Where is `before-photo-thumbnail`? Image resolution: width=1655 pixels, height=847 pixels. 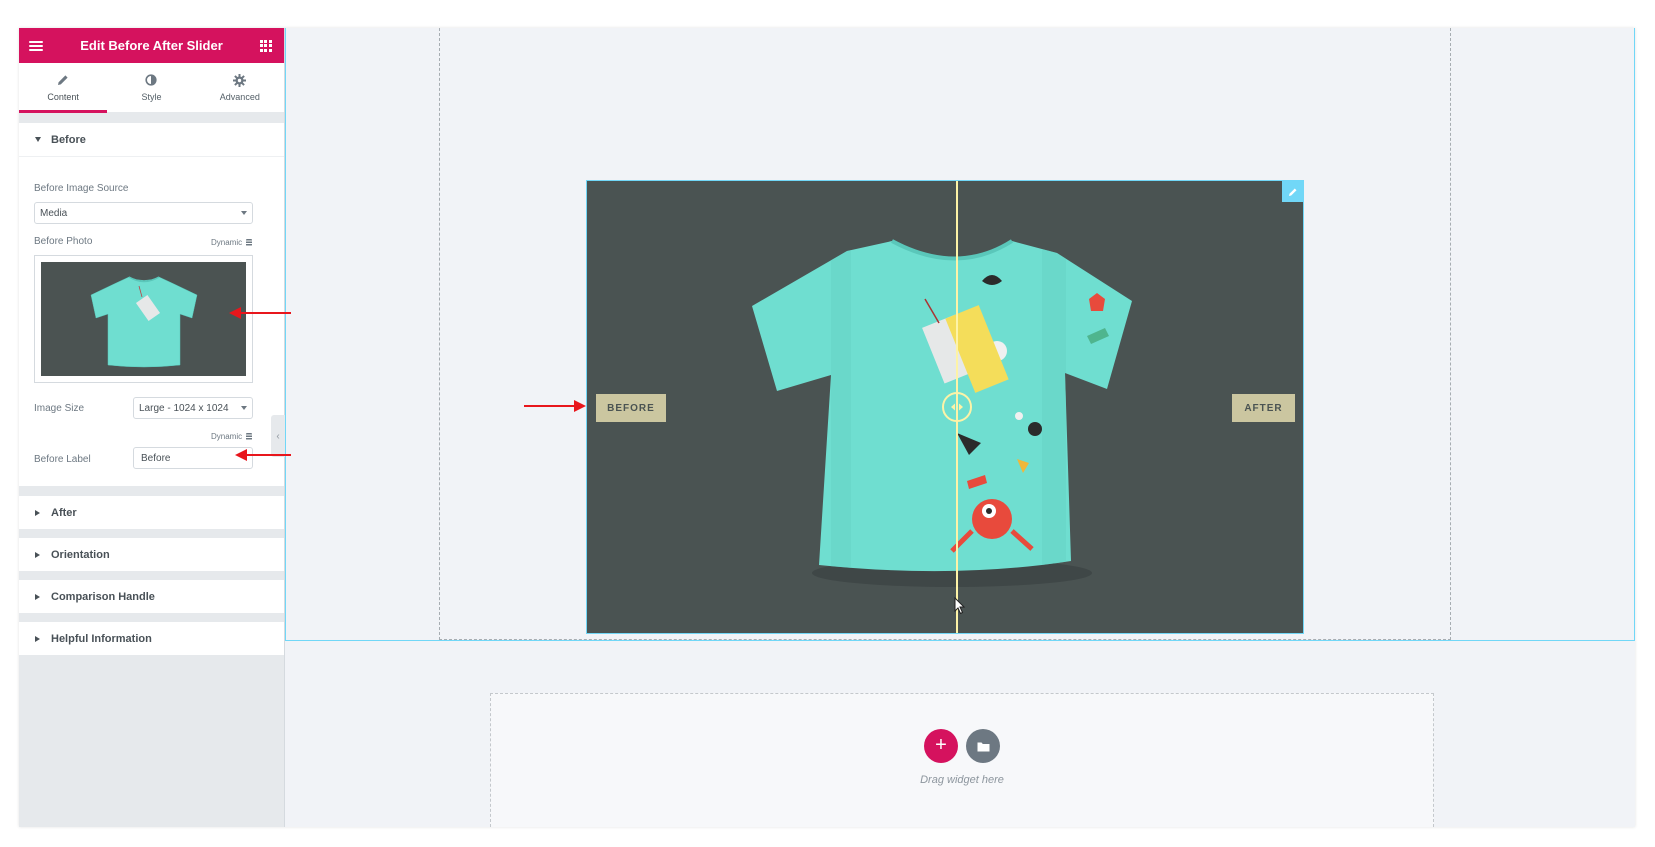
before-photo-thumbnail is located at coordinates (143, 319).